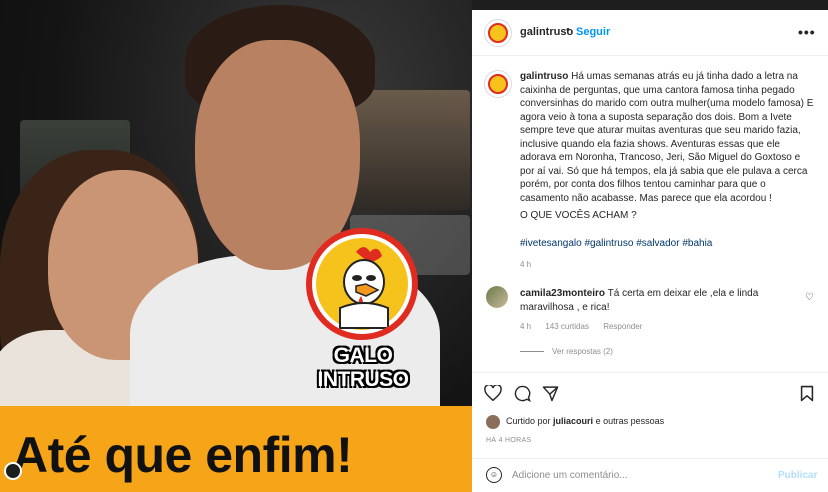 This screenshot has height=492, width=828. I want to click on post-header: galintruso • Seguir •••, so click(650, 33).